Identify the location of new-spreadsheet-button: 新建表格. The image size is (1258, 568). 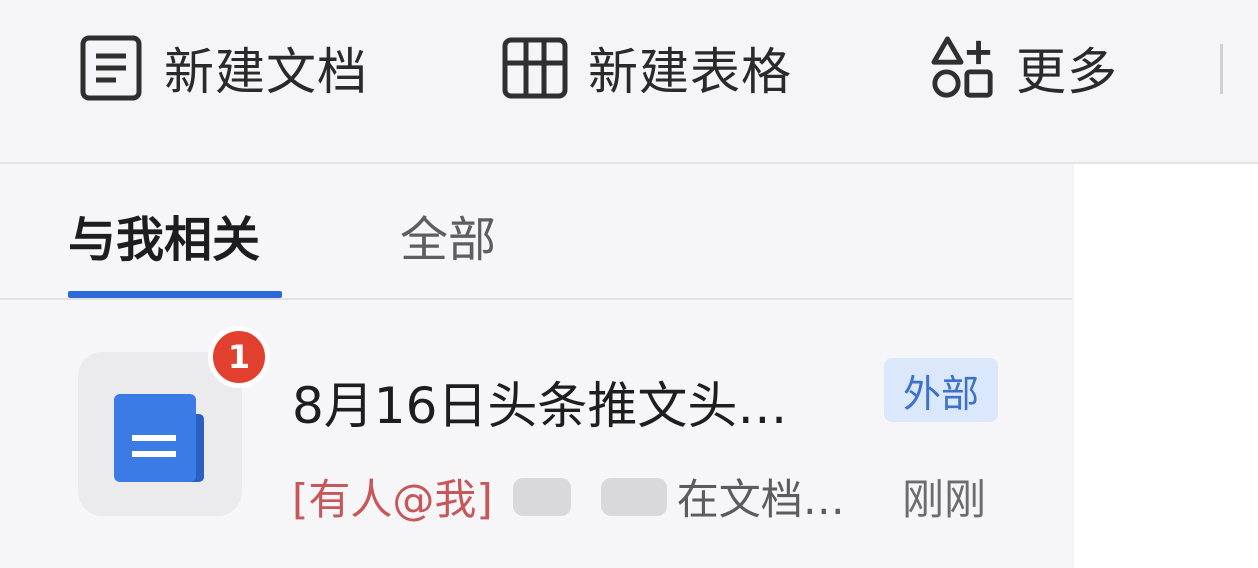
(647, 68).